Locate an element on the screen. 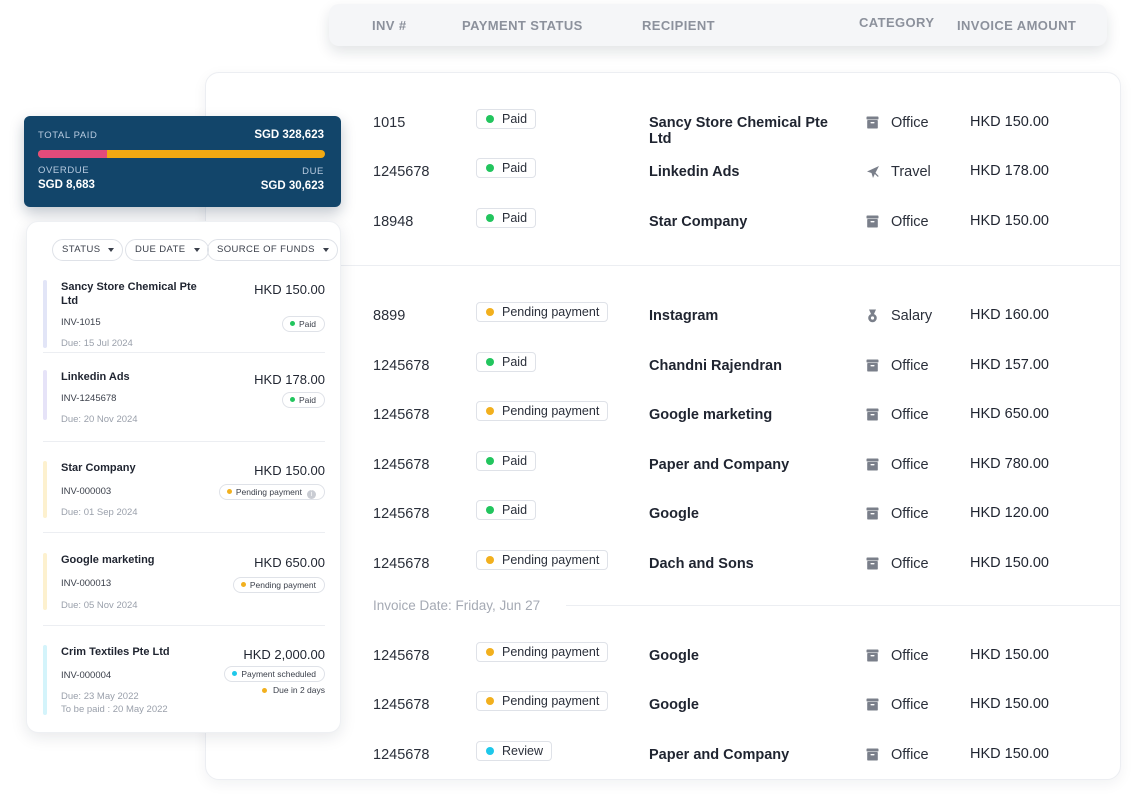 Image resolution: width=1145 pixels, height=808 pixels. item-due-date: Due: 01 Sep 2024 is located at coordinates (99, 512).